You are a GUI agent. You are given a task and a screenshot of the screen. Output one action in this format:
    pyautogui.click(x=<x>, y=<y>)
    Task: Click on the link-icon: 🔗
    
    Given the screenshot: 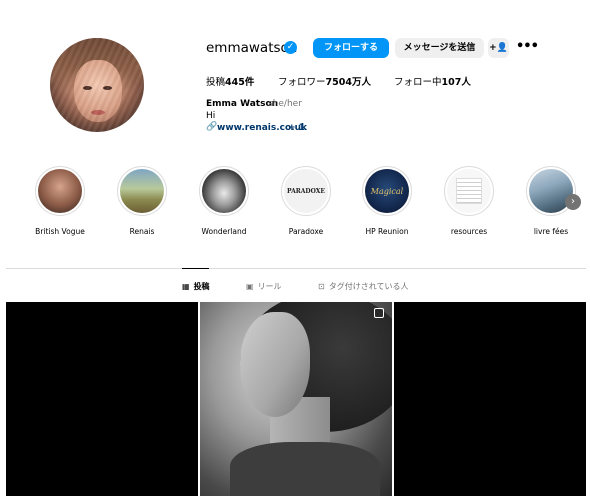 What is the action you would take?
    pyautogui.click(x=212, y=127)
    